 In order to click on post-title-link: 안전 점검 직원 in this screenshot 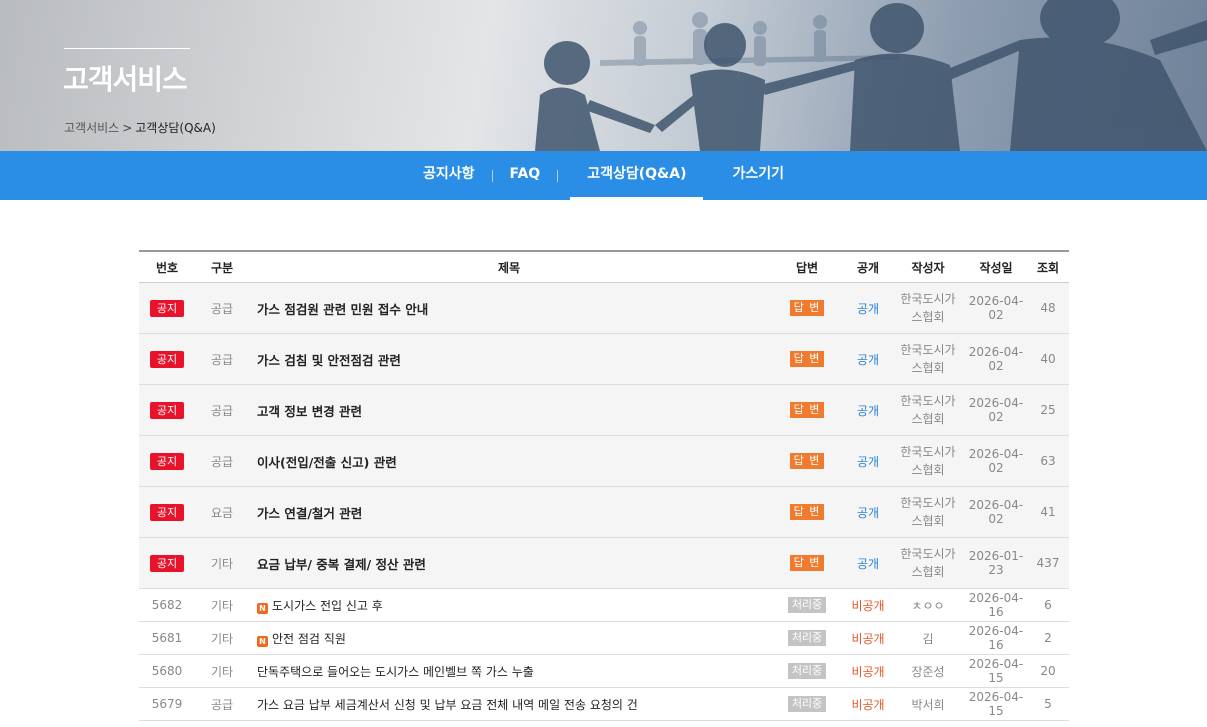, I will do `click(309, 639)`.